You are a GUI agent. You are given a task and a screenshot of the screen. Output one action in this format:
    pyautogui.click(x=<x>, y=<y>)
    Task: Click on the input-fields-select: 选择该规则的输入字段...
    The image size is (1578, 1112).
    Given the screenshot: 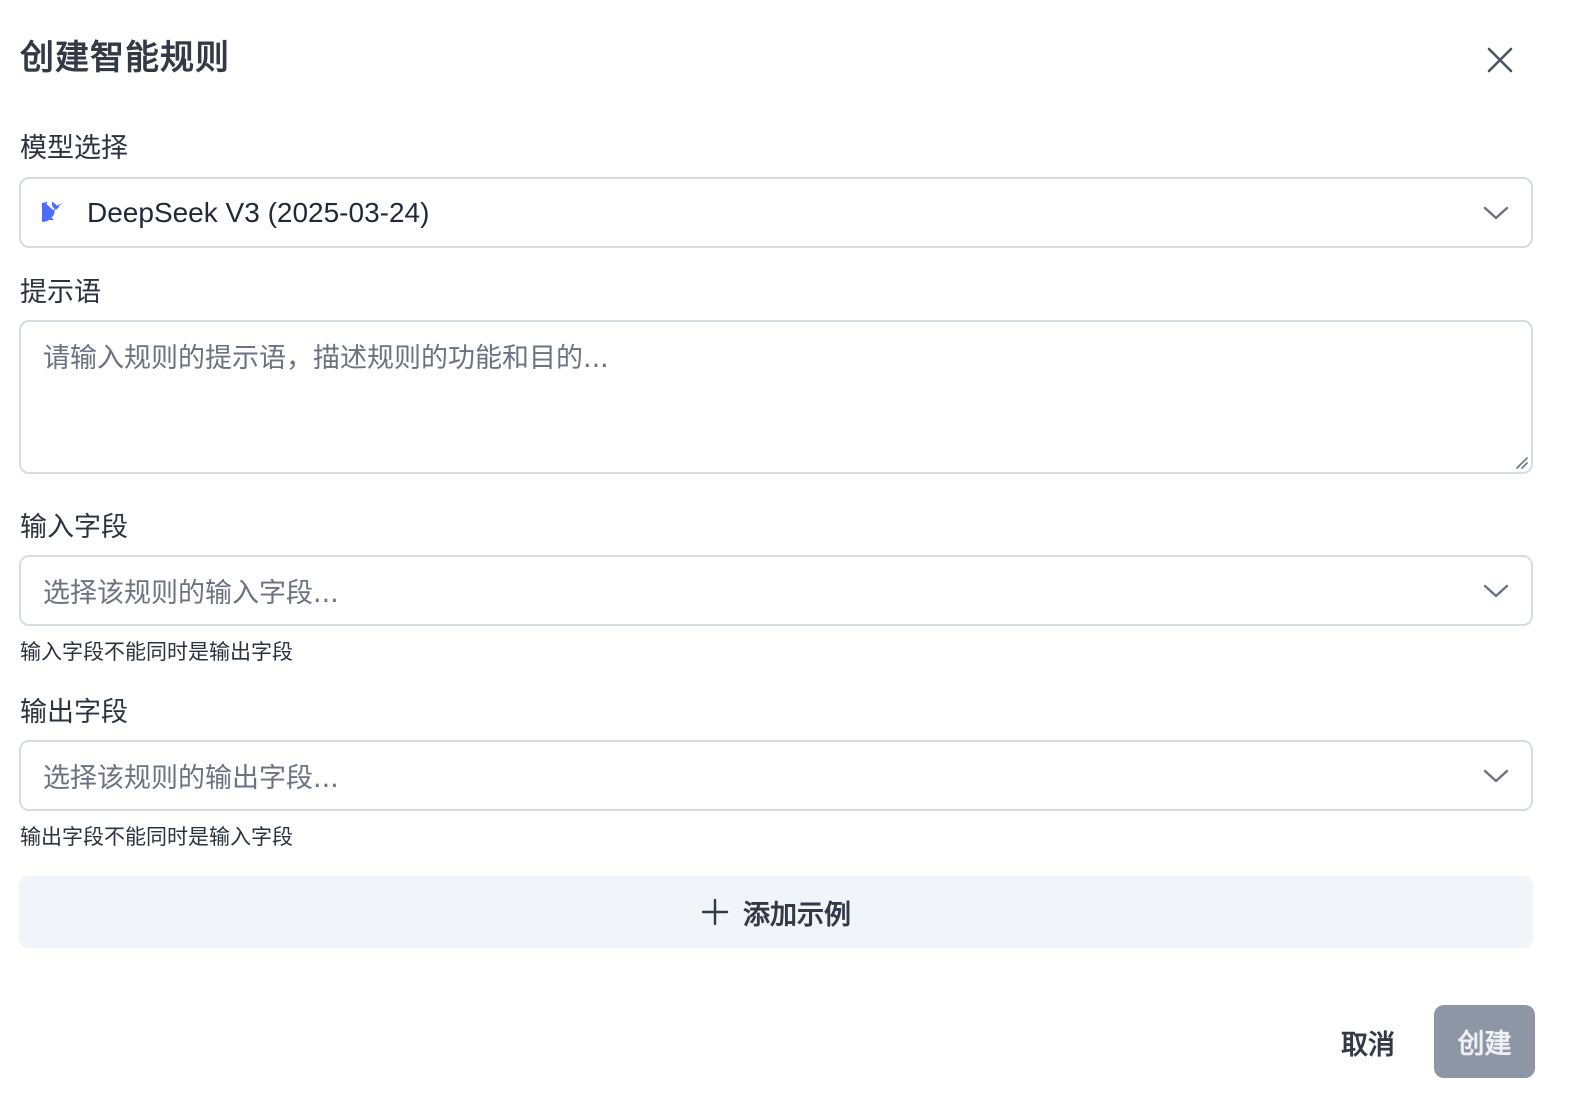 What is the action you would take?
    pyautogui.click(x=776, y=590)
    